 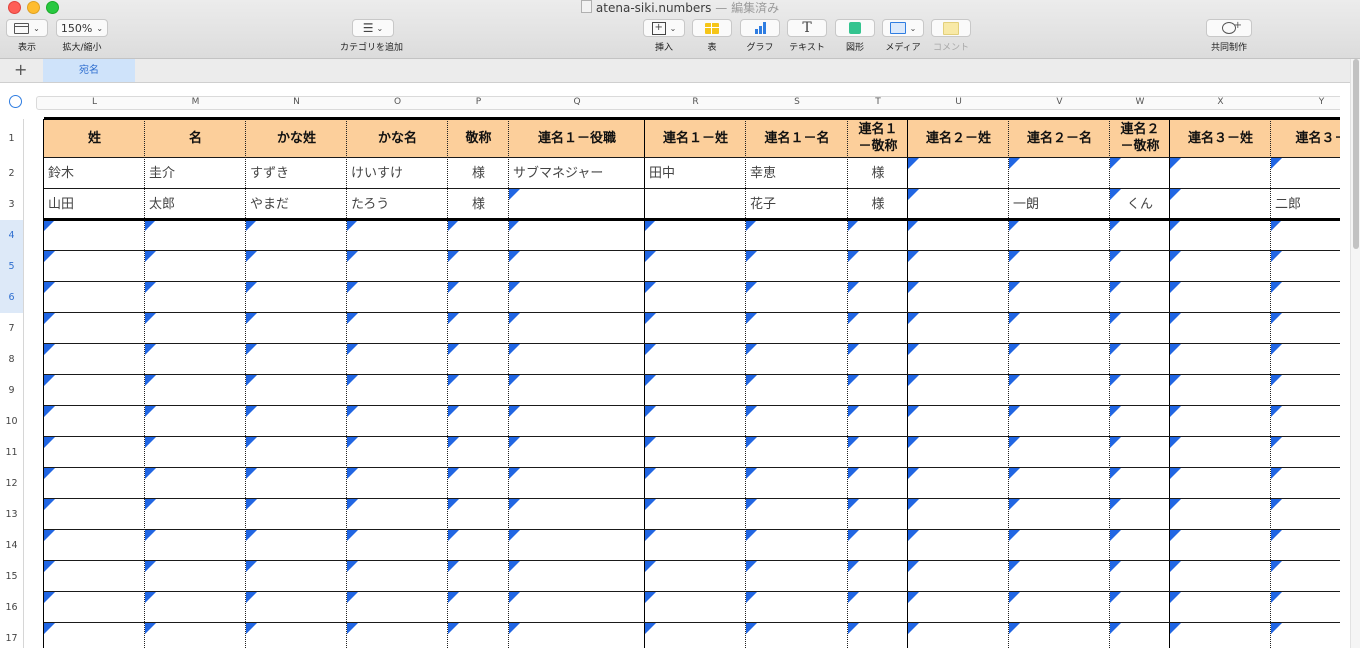 I want to click on row-header-5: 5, so click(x=11, y=266).